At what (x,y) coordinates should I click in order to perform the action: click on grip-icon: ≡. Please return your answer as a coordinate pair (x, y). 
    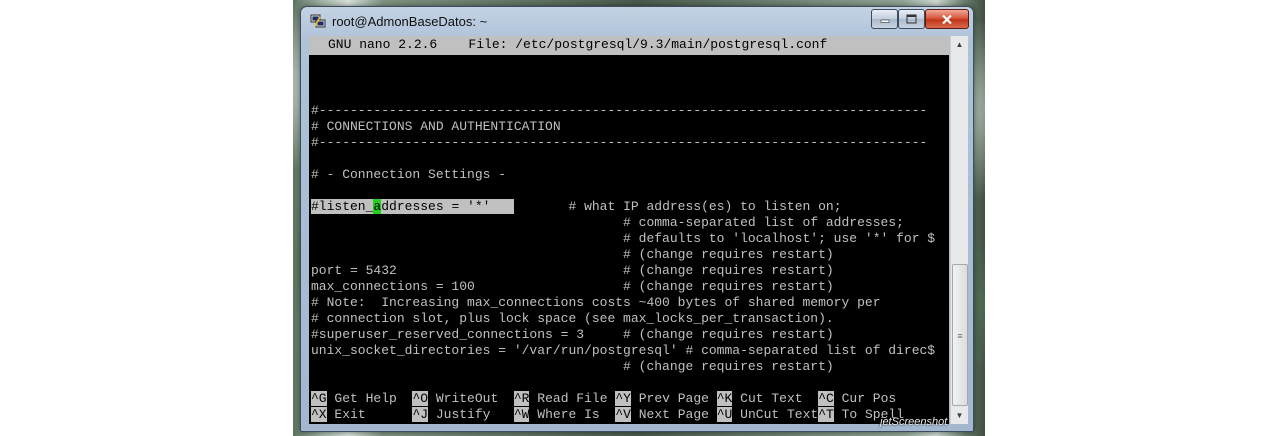
    Looking at the image, I should click on (960, 336).